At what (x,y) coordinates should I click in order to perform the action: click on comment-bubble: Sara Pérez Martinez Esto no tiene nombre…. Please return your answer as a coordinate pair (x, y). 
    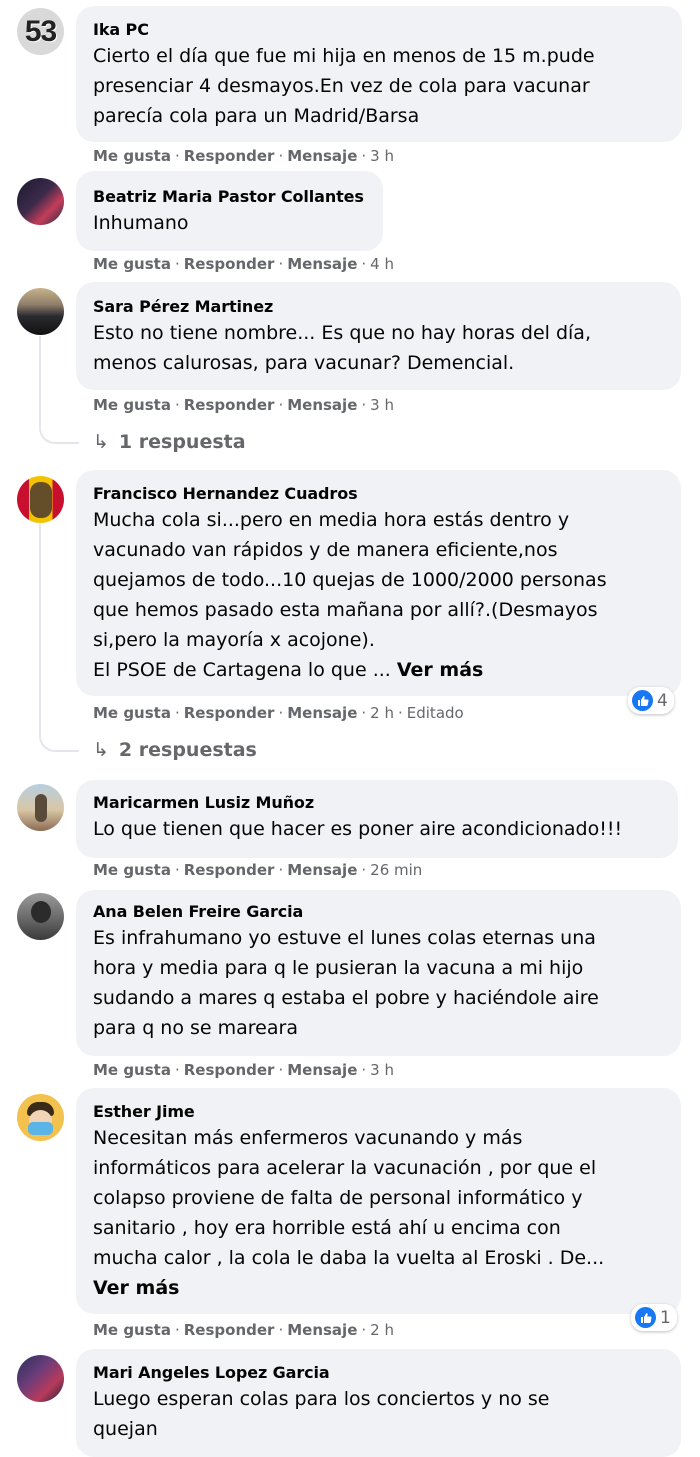
    Looking at the image, I should click on (378, 336).